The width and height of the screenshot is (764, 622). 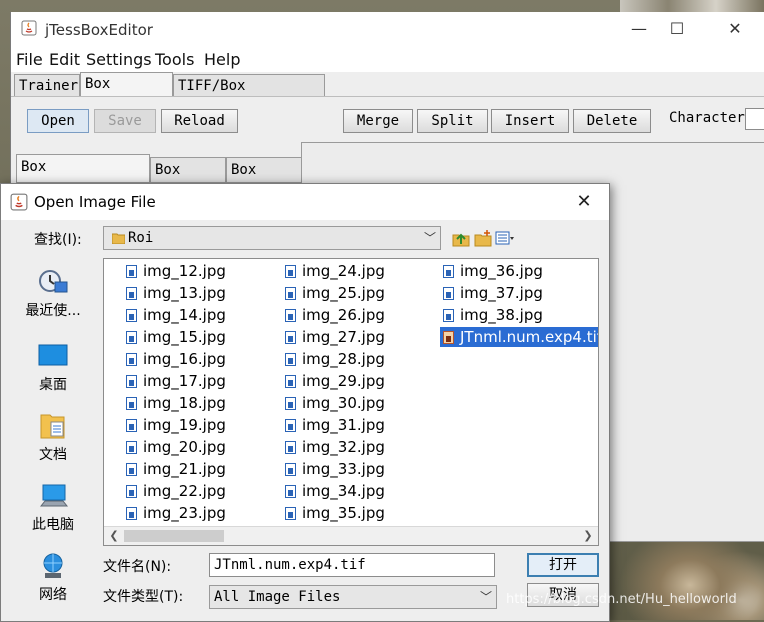 What do you see at coordinates (53, 595) in the screenshot?
I see `place-label: 网络` at bounding box center [53, 595].